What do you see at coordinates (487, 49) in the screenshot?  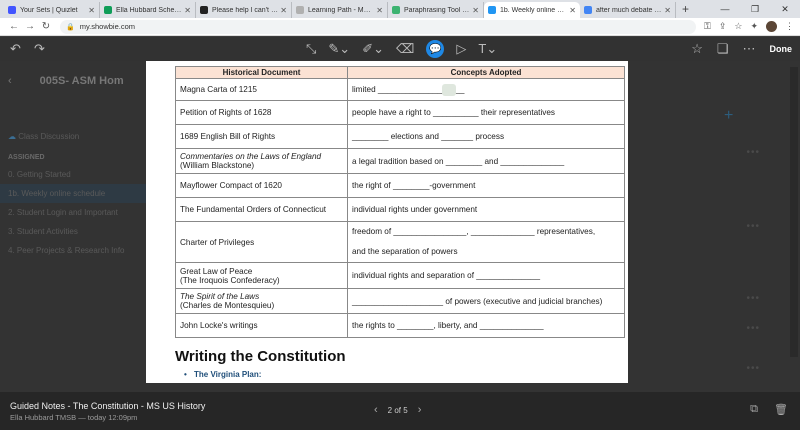 I see `text-tool-icon: T⌄` at bounding box center [487, 49].